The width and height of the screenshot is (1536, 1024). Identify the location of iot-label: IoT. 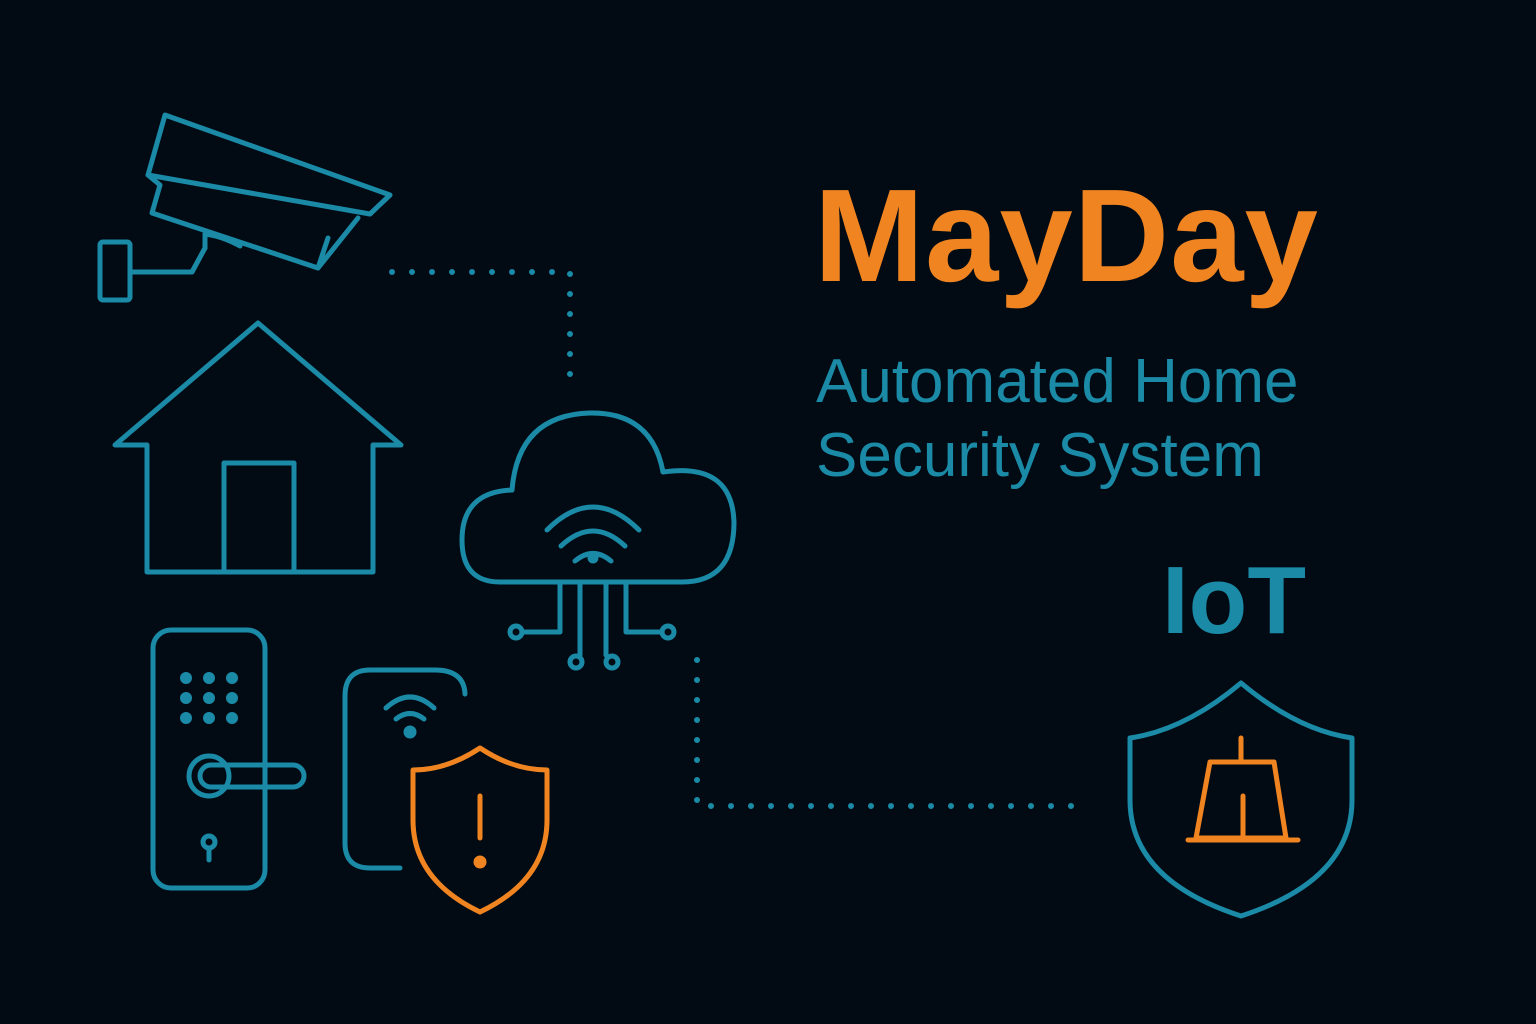
(1234, 600).